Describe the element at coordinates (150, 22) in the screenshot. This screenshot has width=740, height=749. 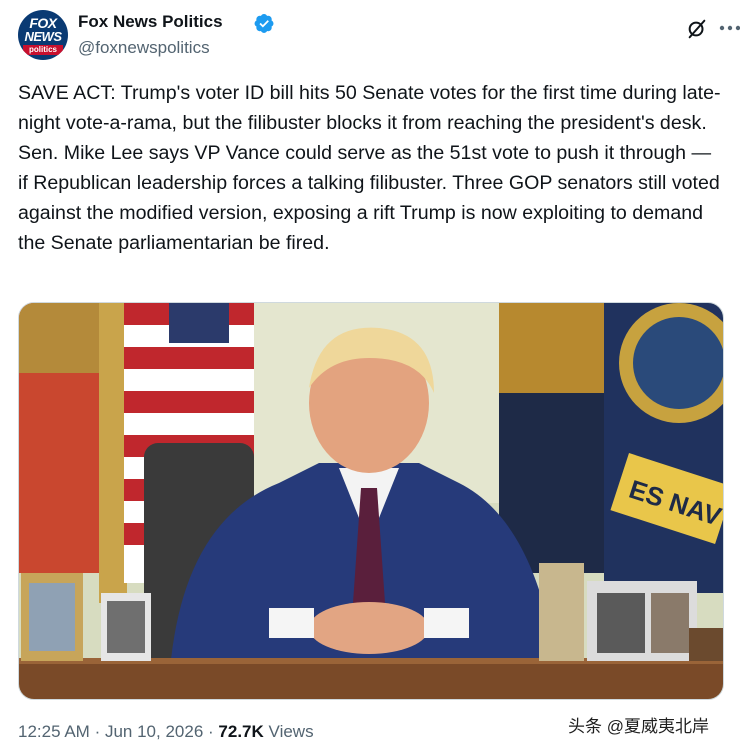
I see `author-name: Fox News Politics` at that location.